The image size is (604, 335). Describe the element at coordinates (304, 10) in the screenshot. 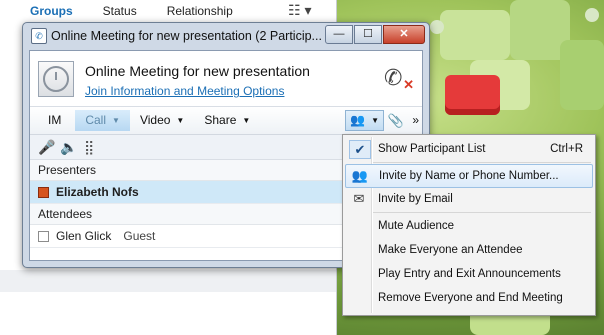

I see `view-options-icon: ☷ ▾` at that location.